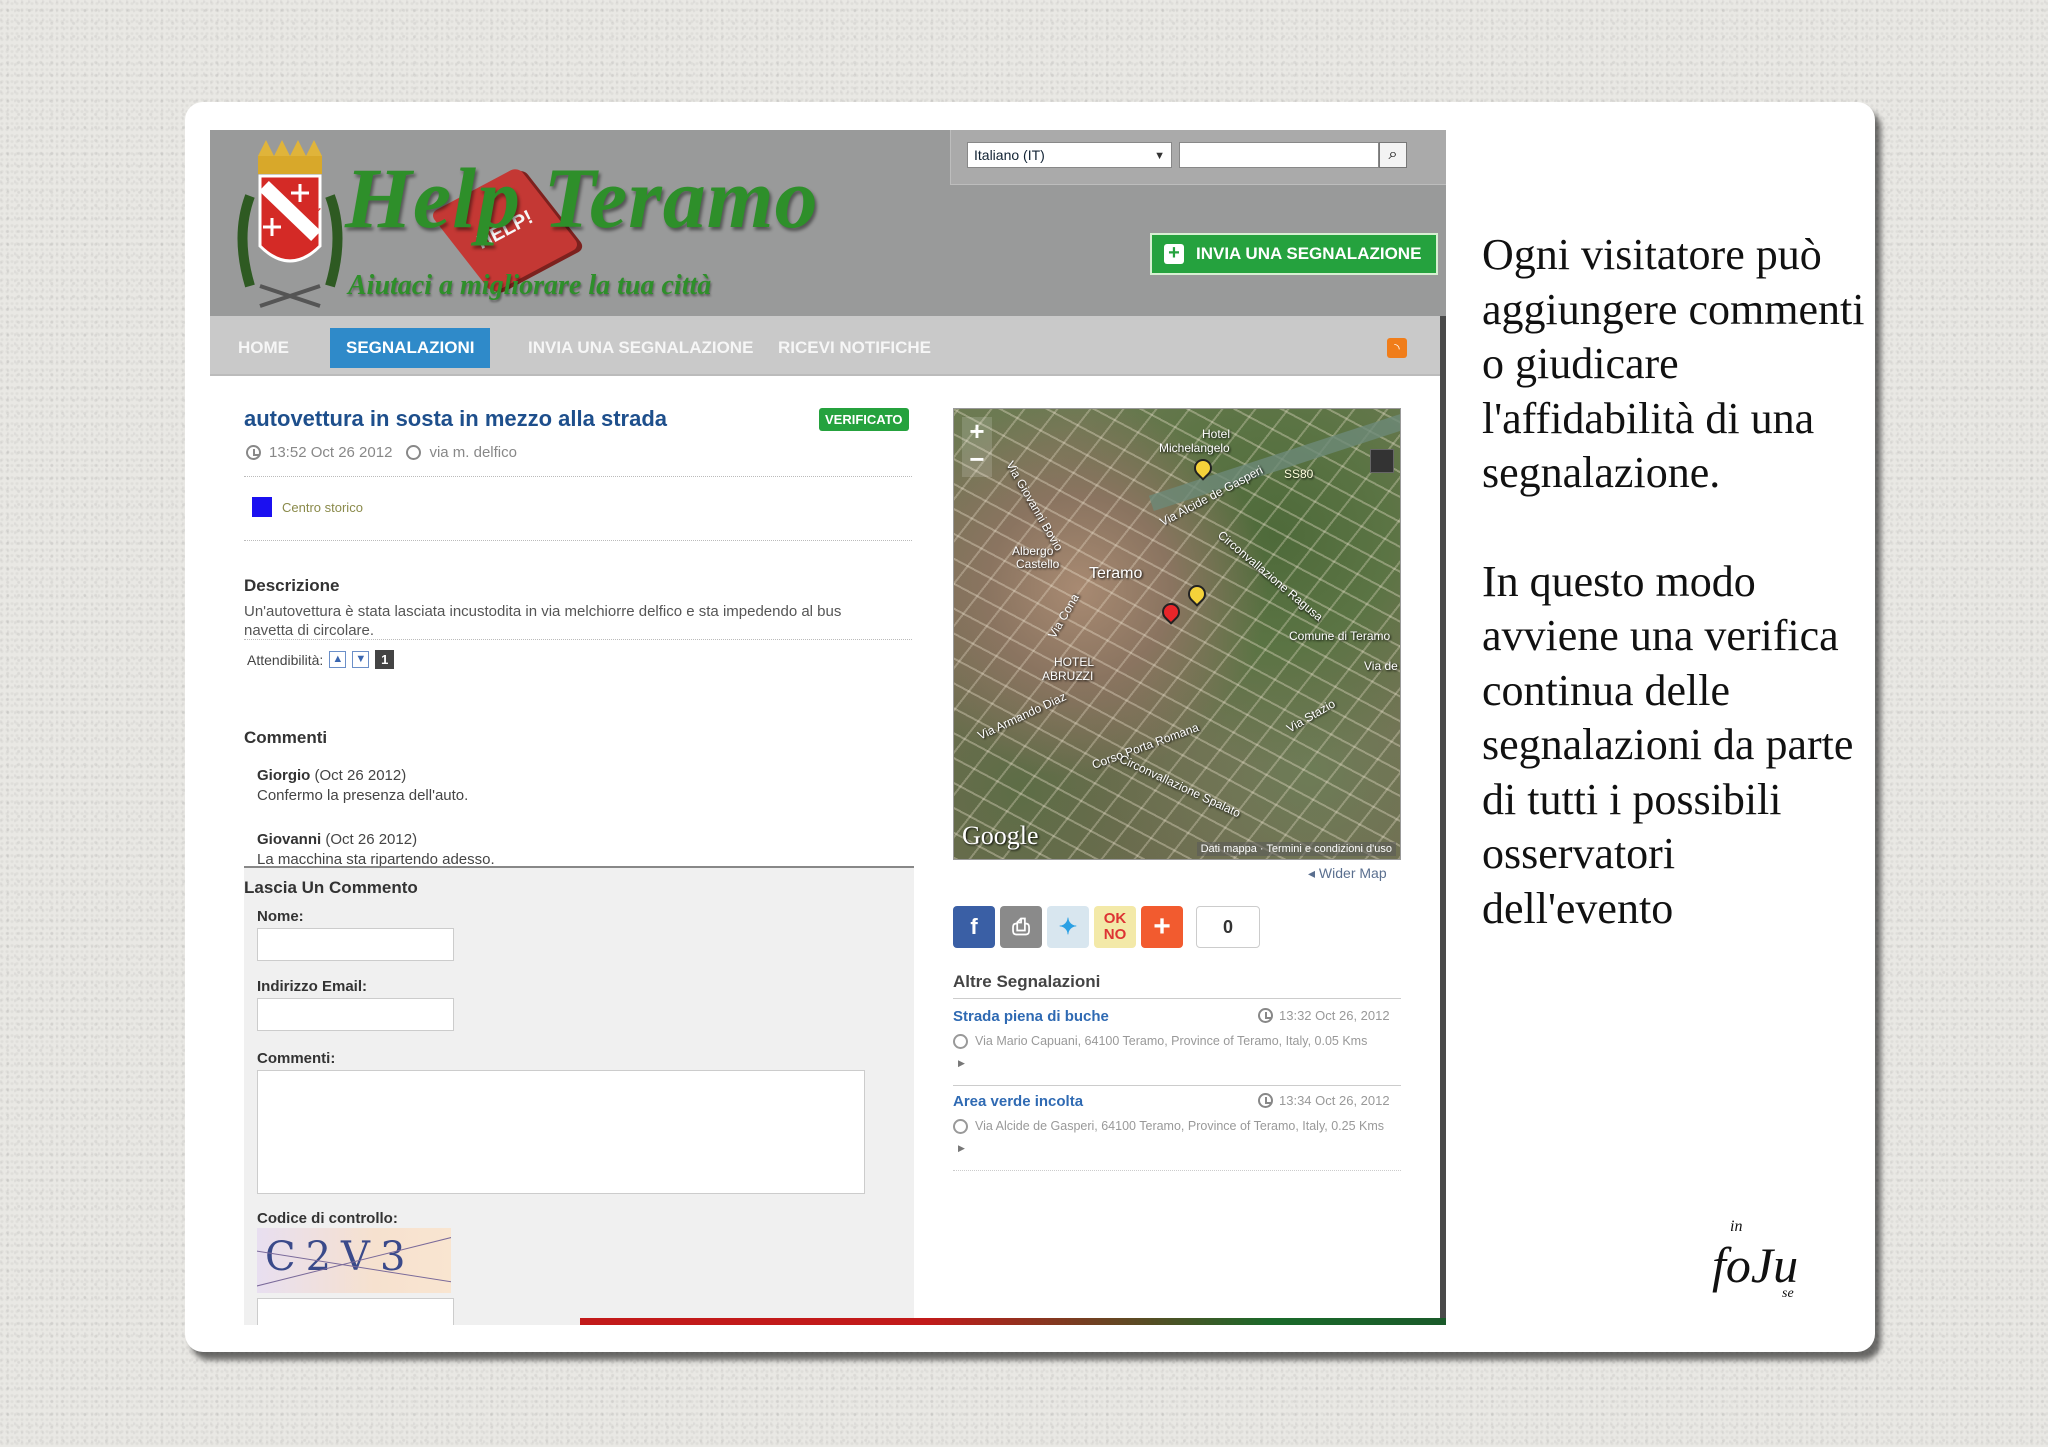 This screenshot has width=2048, height=1447. I want to click on share-bar: f ⎙ ✦ OK NO + 0, so click(1106, 927).